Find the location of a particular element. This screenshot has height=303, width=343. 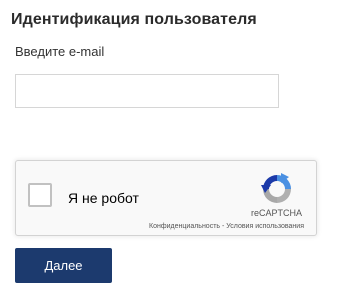

not-robot-label: Я не робот is located at coordinates (103, 198).